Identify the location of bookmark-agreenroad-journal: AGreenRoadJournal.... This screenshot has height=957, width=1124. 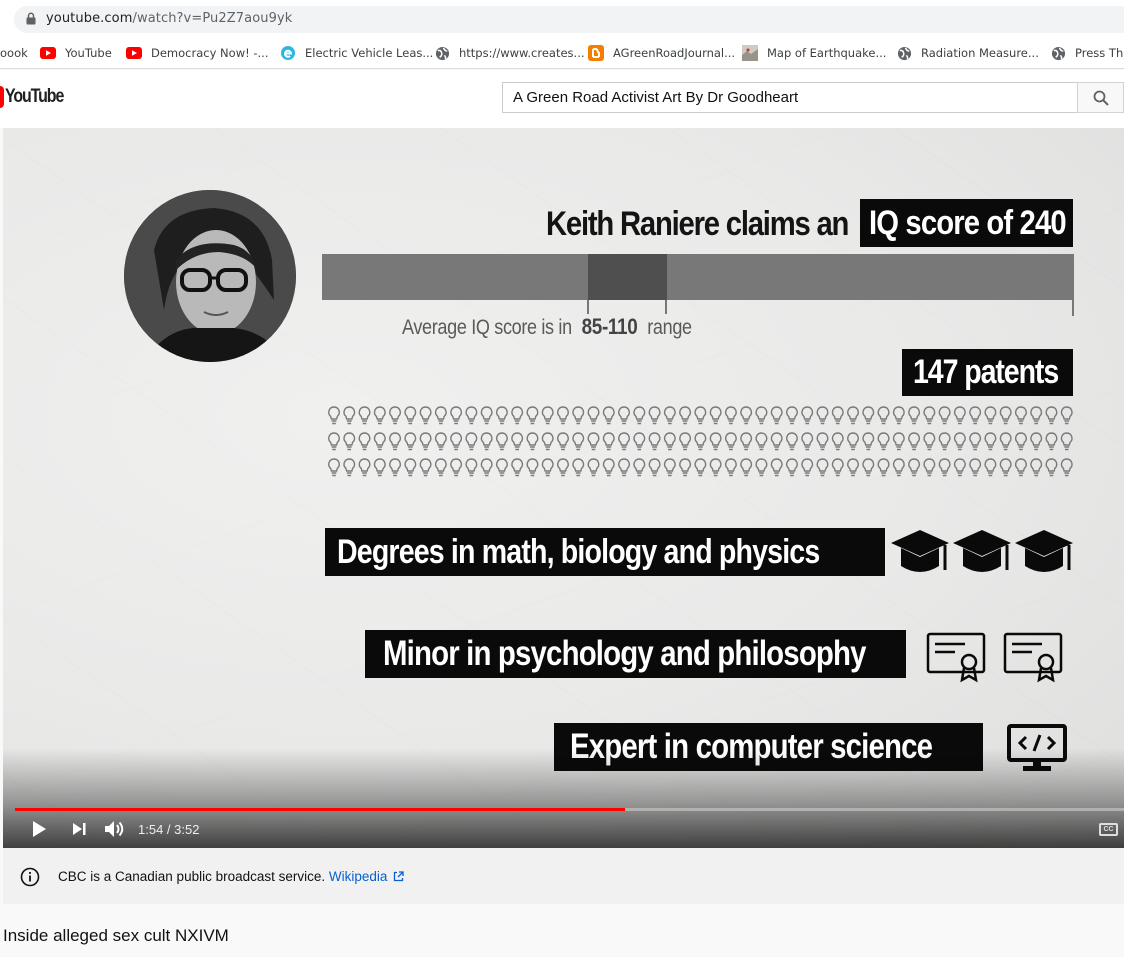
(661, 53).